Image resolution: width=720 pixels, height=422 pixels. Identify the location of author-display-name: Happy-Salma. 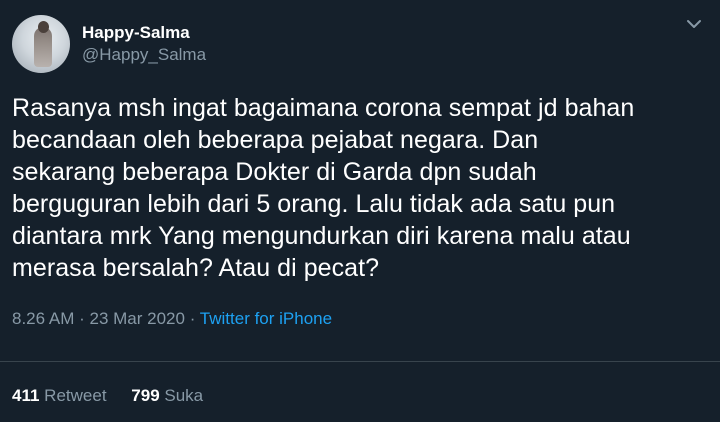
(144, 33).